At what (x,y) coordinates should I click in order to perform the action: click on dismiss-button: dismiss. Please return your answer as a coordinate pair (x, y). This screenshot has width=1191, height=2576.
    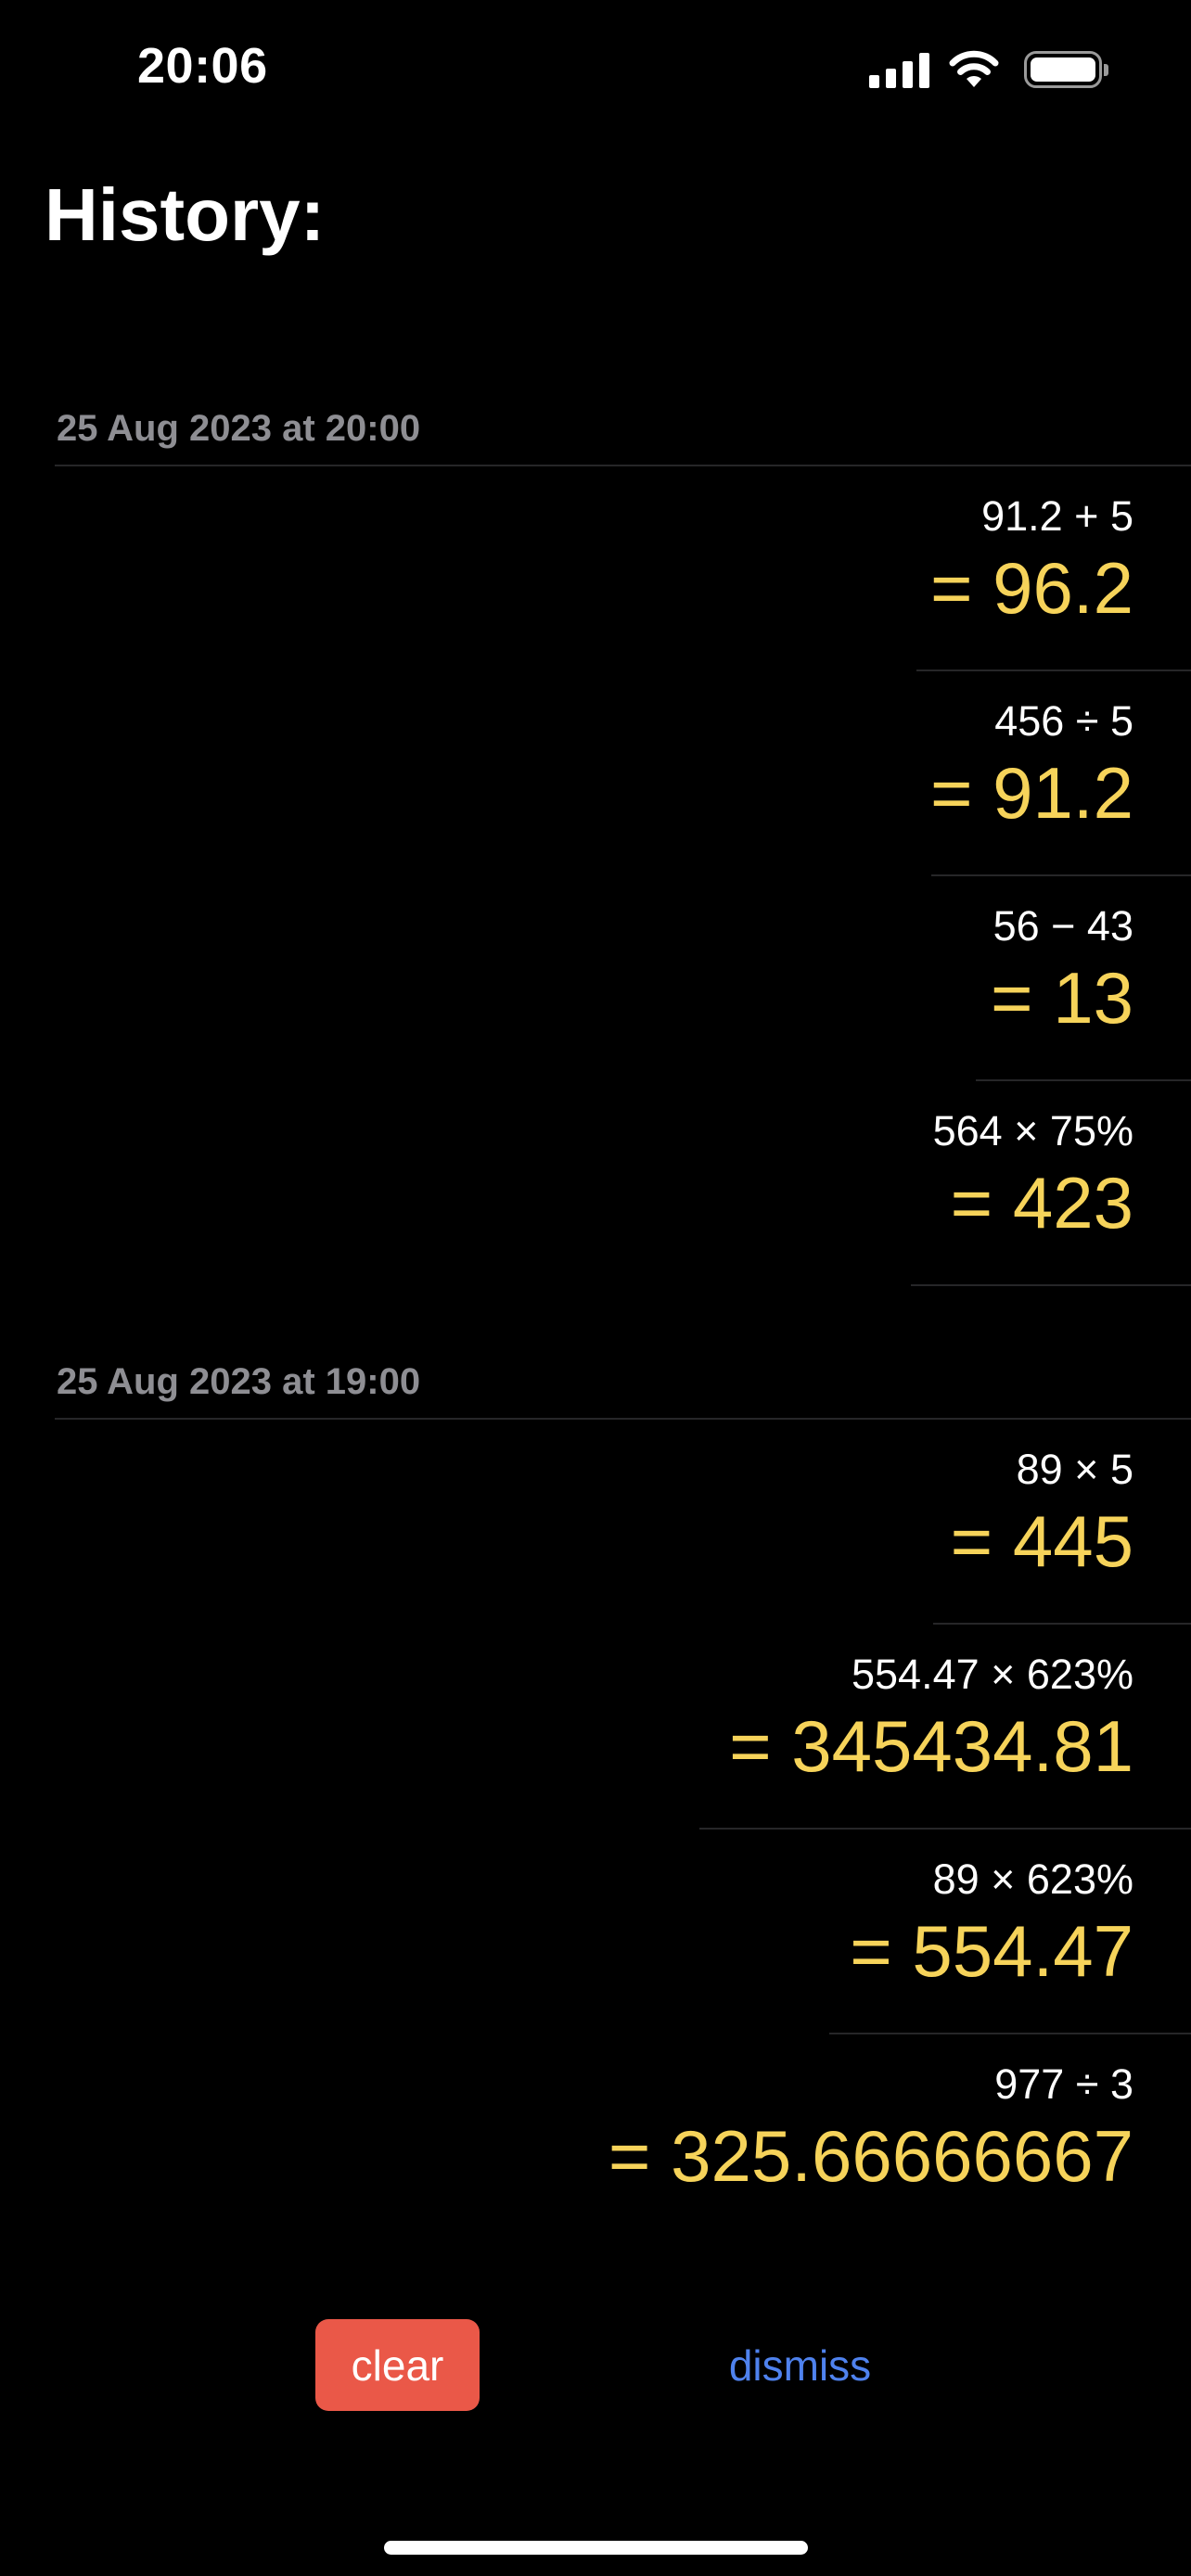
    Looking at the image, I should click on (800, 2365).